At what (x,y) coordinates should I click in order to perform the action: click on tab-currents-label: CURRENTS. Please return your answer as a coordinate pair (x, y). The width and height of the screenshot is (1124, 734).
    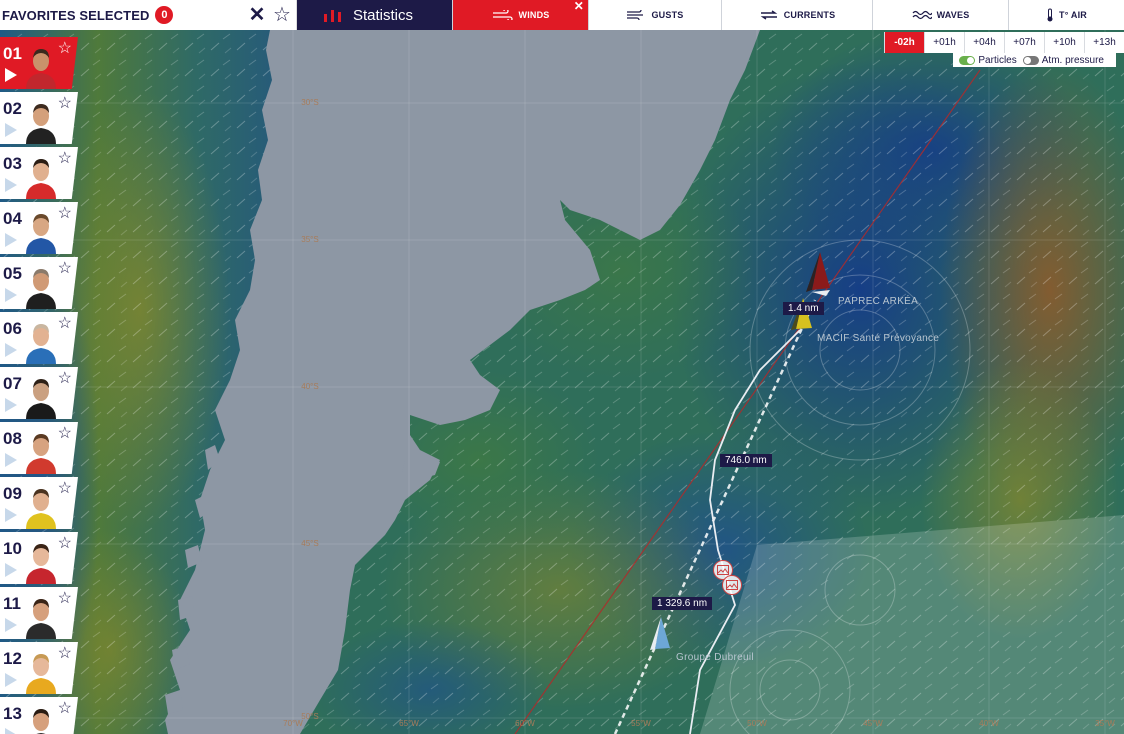
    Looking at the image, I should click on (809, 15).